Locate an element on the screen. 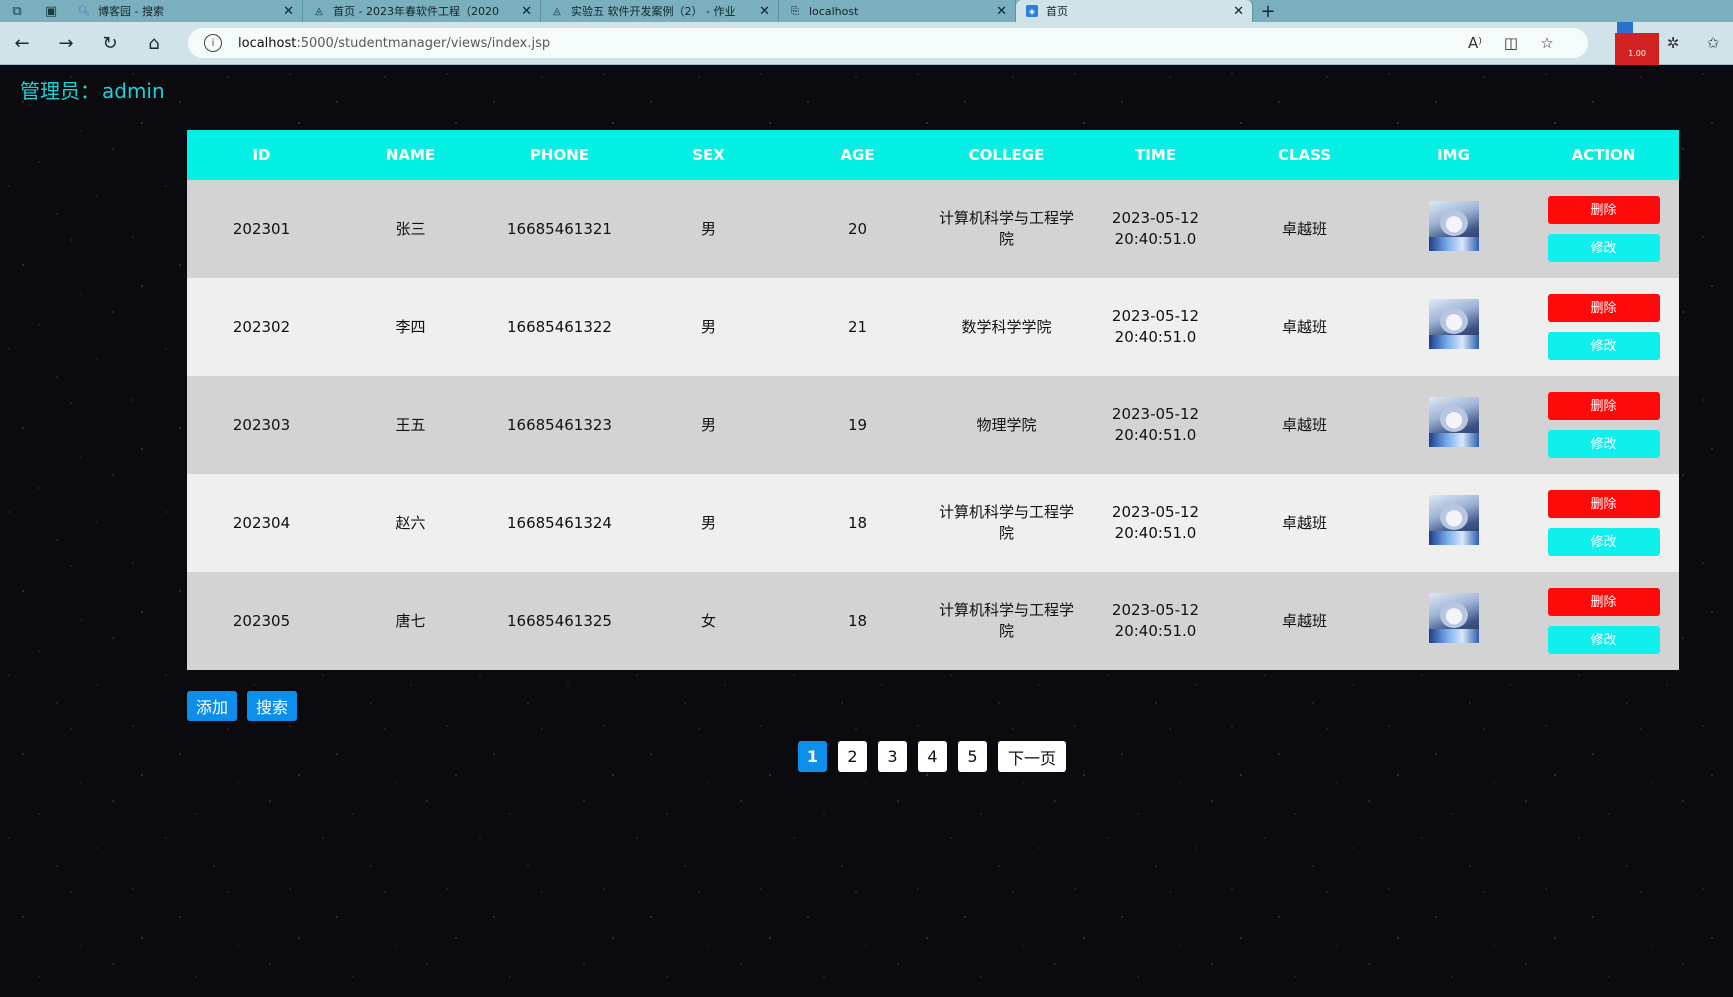 Image resolution: width=1733 pixels, height=997 pixels. cell-phone: 16685461325 is located at coordinates (559, 621).